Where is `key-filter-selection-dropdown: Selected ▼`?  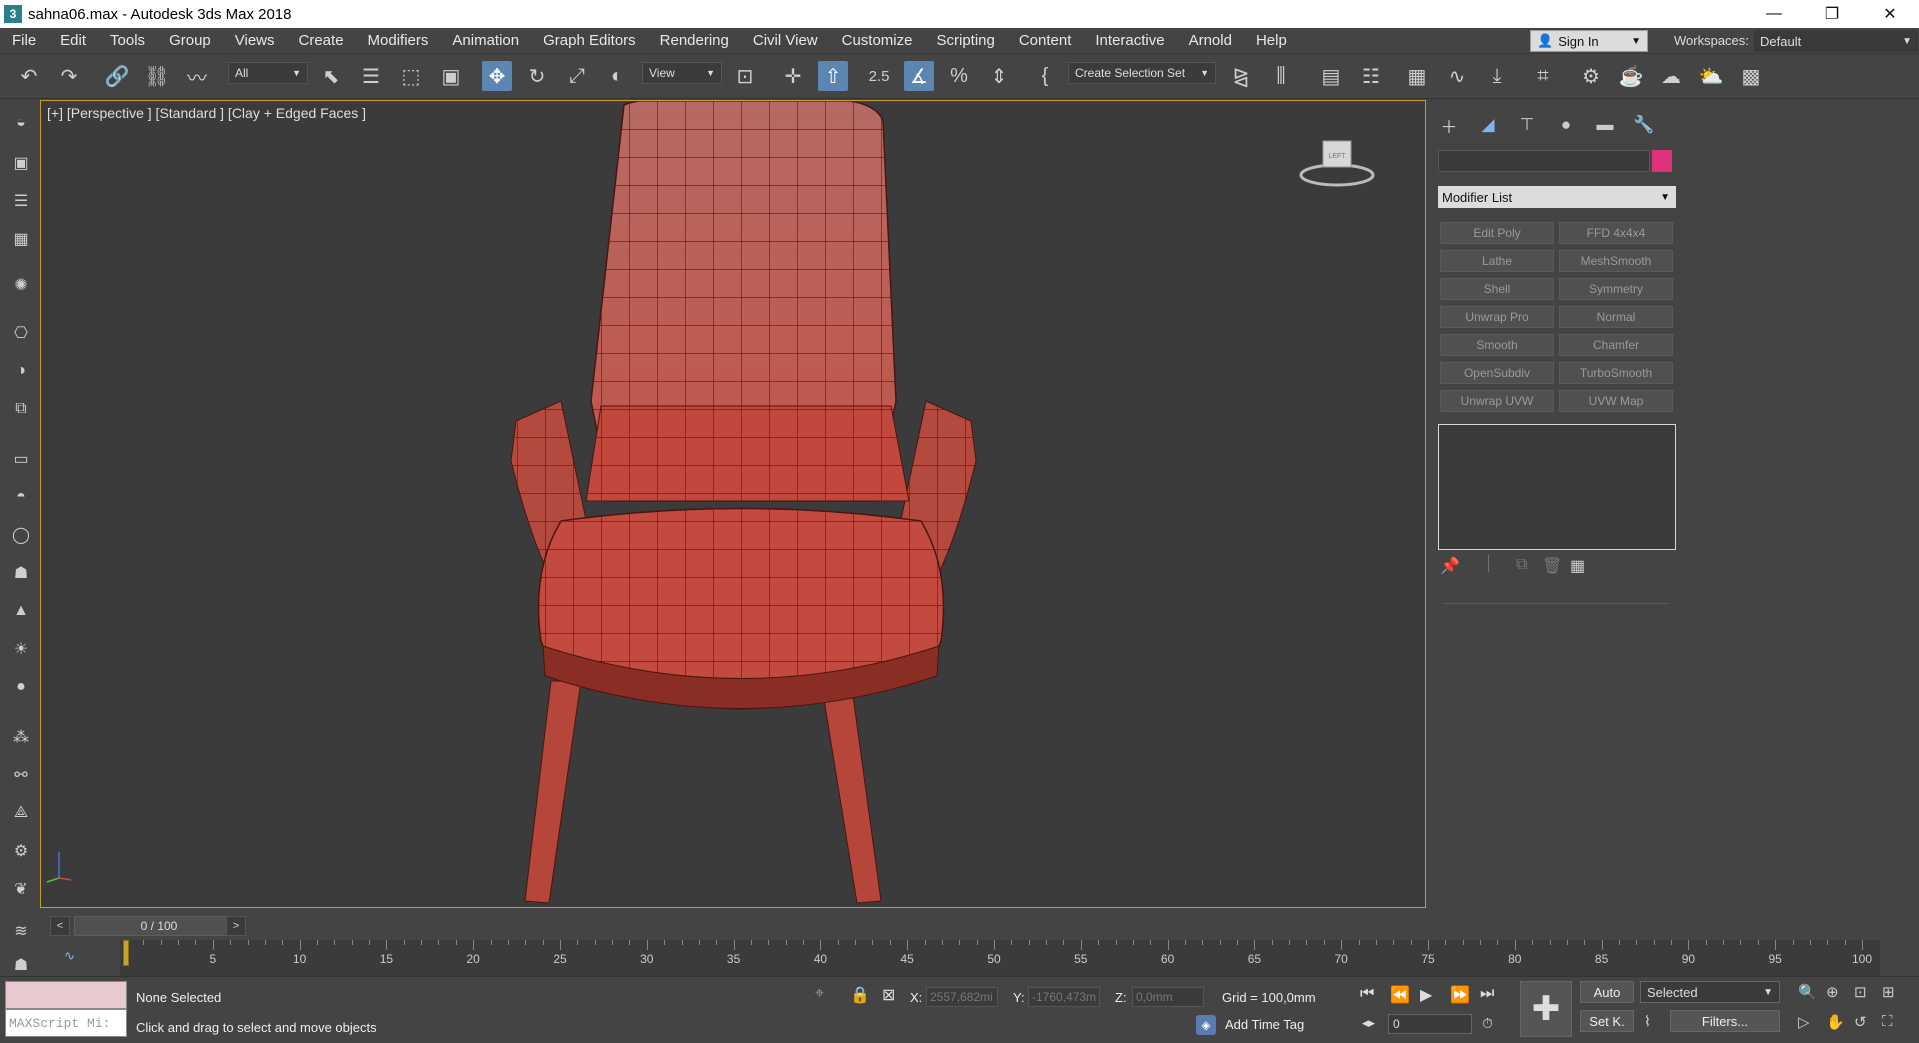 key-filter-selection-dropdown: Selected ▼ is located at coordinates (1710, 992).